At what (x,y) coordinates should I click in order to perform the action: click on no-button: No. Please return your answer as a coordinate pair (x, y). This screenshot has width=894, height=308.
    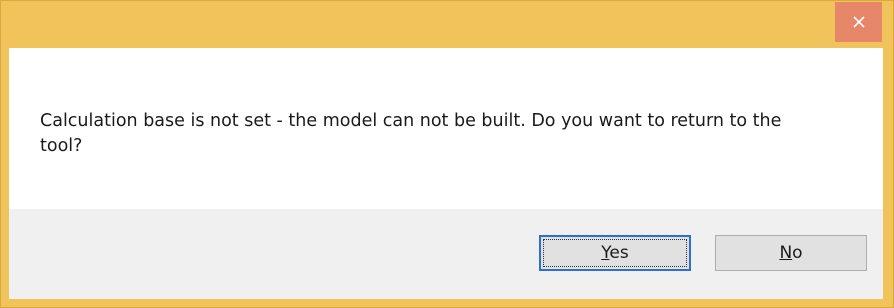
    Looking at the image, I should click on (791, 253).